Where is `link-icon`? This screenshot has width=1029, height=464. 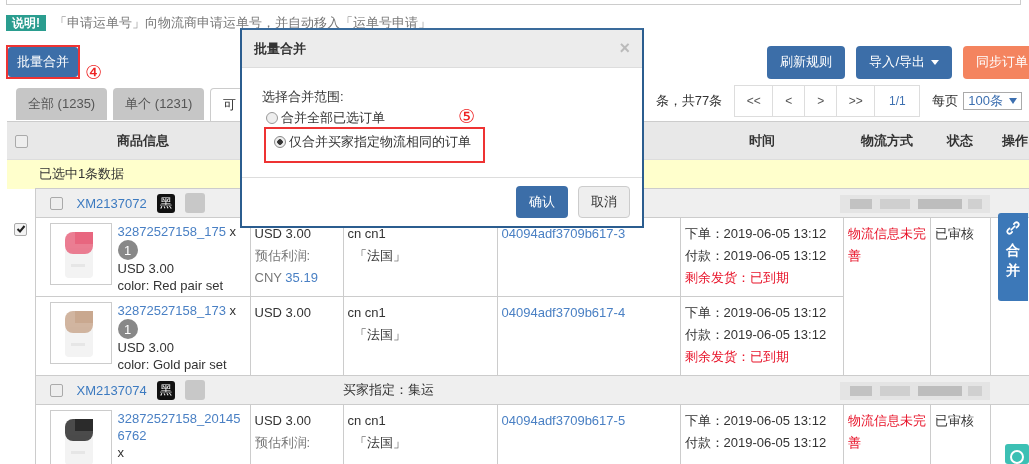 link-icon is located at coordinates (1013, 228).